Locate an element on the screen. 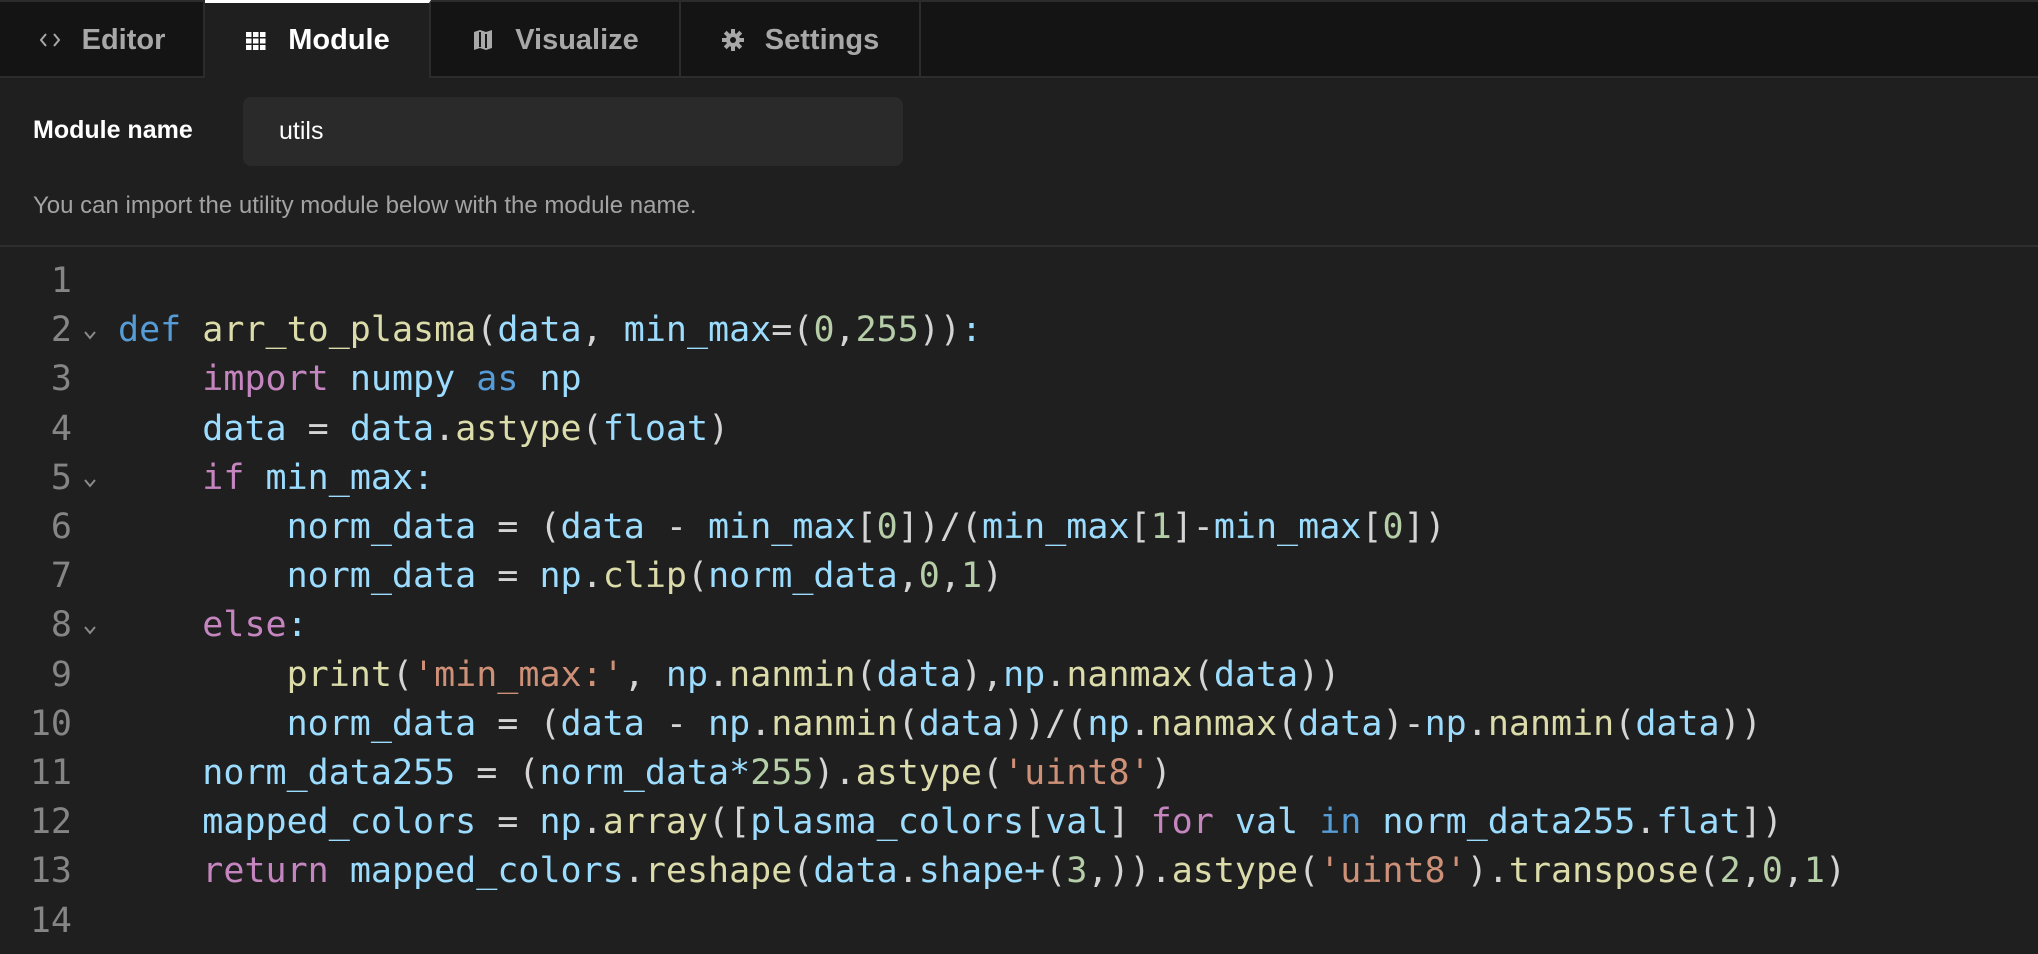 The width and height of the screenshot is (2038, 954). line-number: 14 is located at coordinates (50, 920).